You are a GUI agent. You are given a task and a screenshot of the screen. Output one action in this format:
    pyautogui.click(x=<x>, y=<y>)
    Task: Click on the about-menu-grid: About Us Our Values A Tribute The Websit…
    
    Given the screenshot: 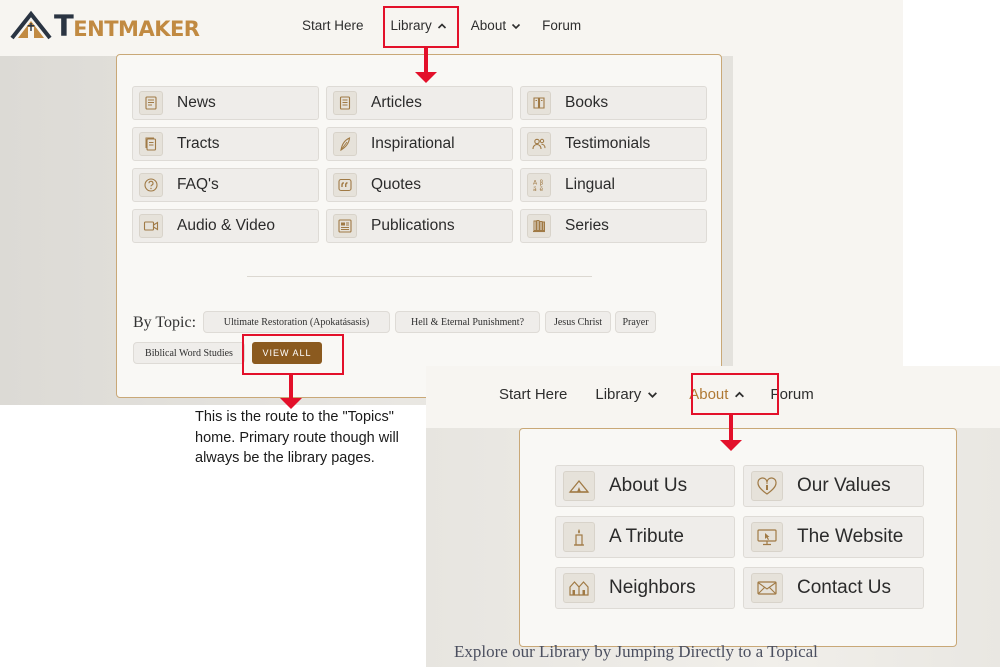 What is the action you would take?
    pyautogui.click(x=739, y=537)
    